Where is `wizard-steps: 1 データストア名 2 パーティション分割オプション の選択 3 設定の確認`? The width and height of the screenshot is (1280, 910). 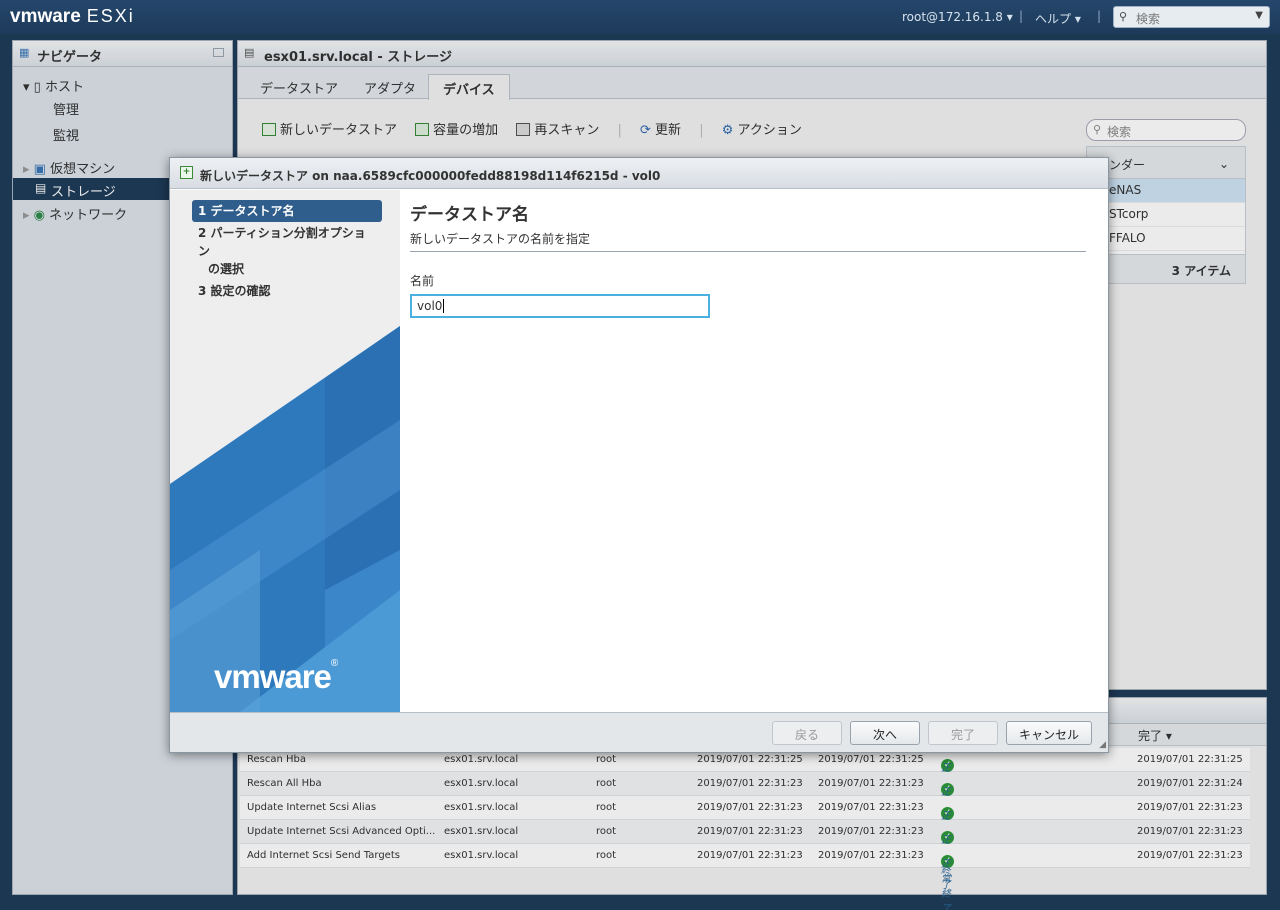 wizard-steps: 1 データストア名 2 パーティション分割オプション の選択 3 設定の確認 is located at coordinates (287, 251).